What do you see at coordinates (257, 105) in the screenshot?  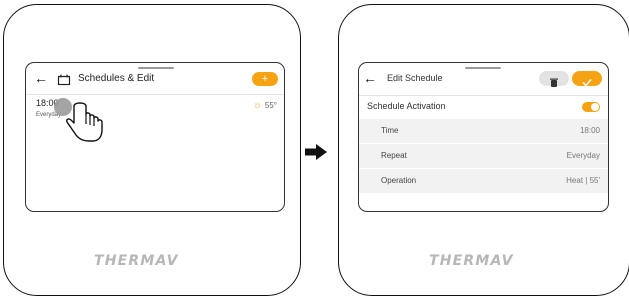 I see `sun-icon: ☼` at bounding box center [257, 105].